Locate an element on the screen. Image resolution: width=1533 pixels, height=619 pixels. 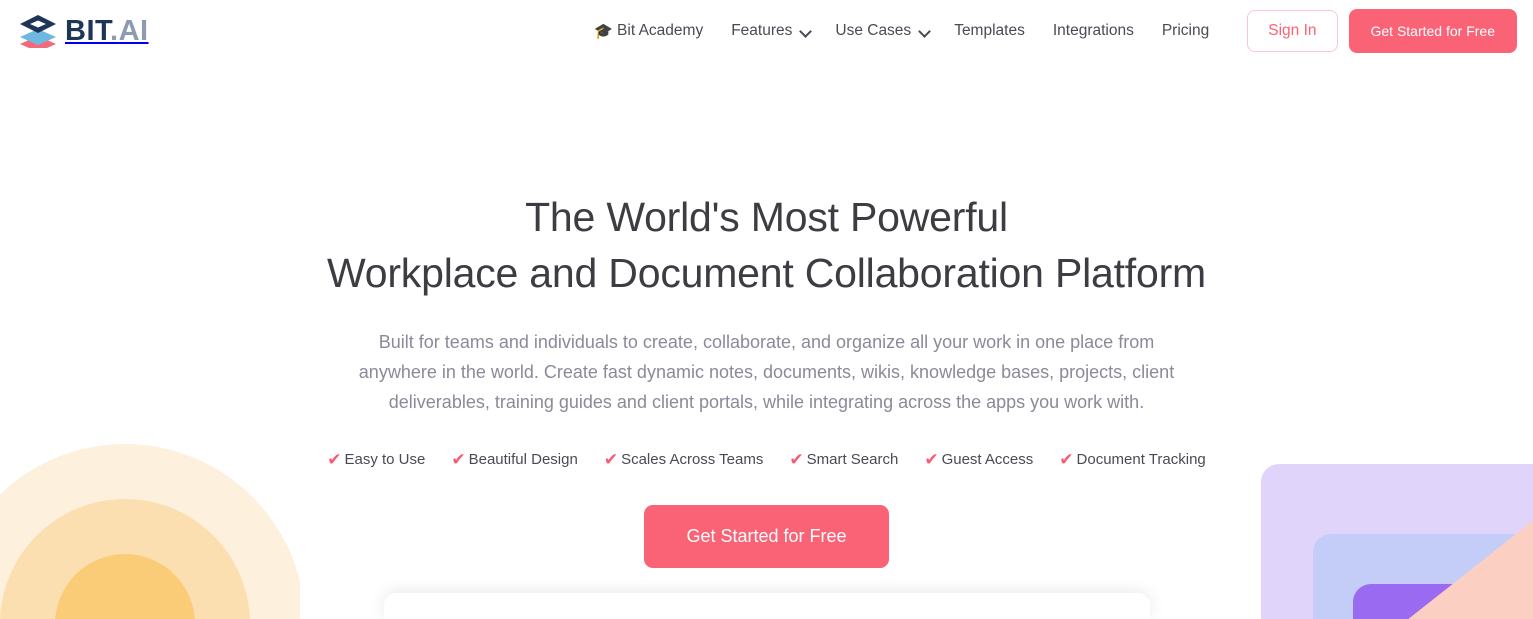
nav-item-use-cases: Use Cases is located at coordinates (880, 31).